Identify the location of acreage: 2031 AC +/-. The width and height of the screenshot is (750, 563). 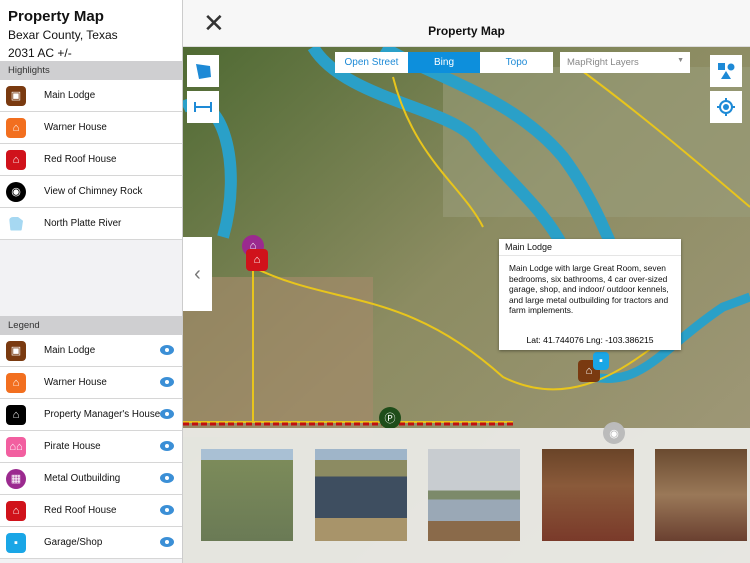
(91, 52).